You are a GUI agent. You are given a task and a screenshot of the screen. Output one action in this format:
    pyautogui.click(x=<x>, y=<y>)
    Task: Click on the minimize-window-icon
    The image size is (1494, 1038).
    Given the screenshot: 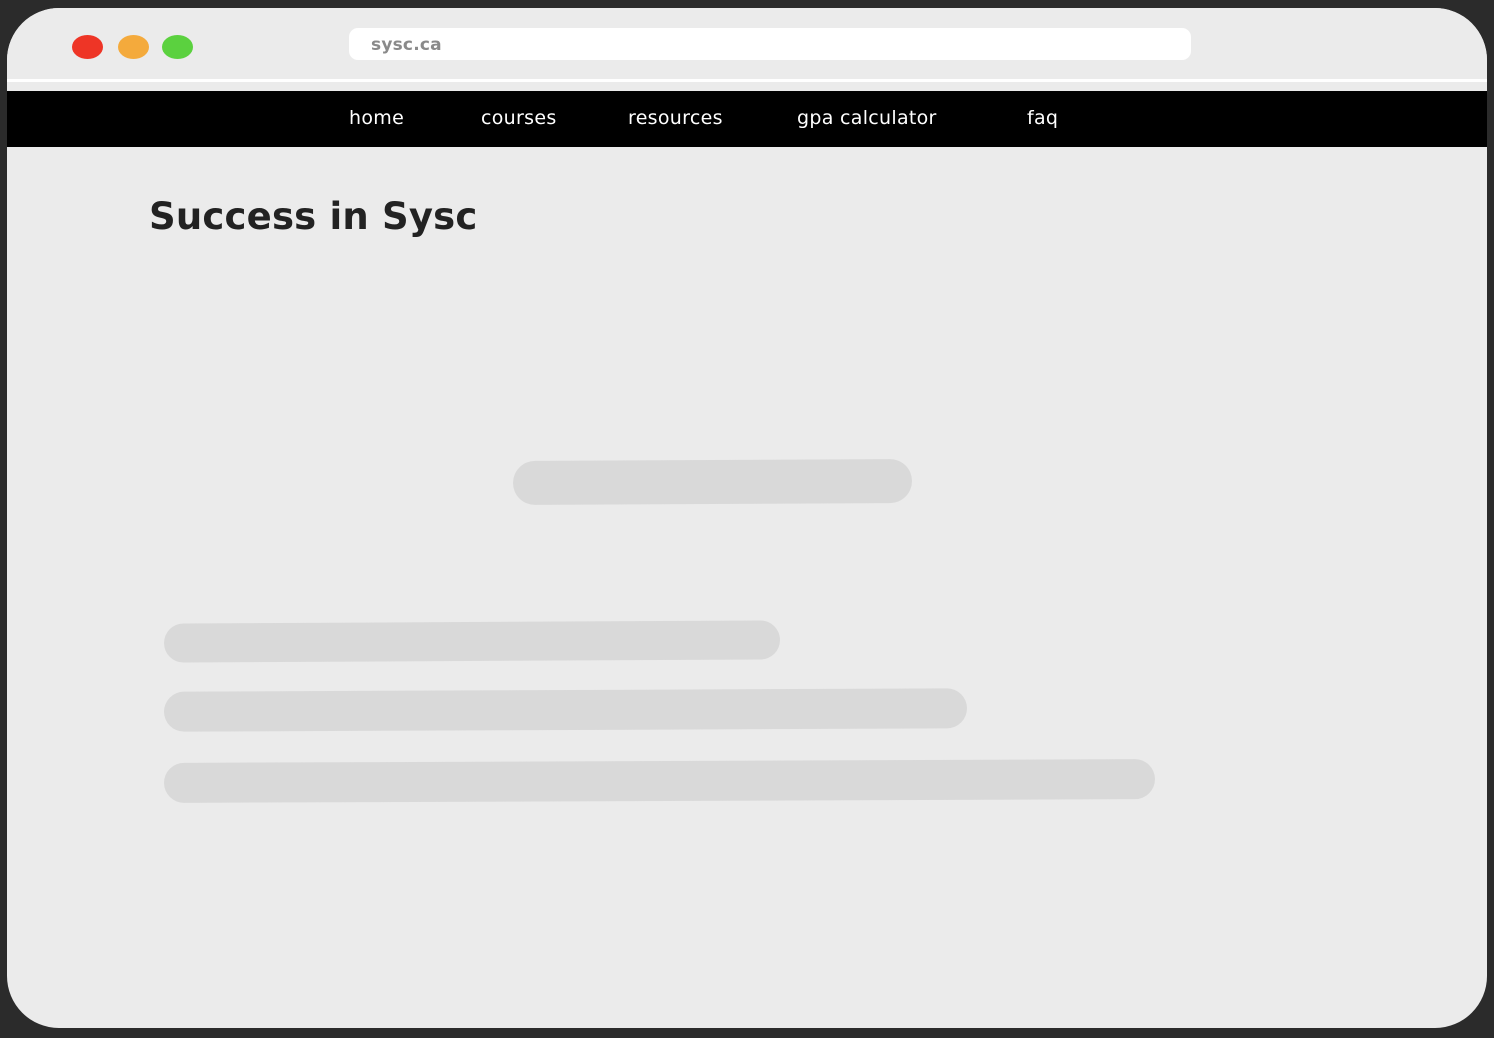 What is the action you would take?
    pyautogui.click(x=133, y=47)
    